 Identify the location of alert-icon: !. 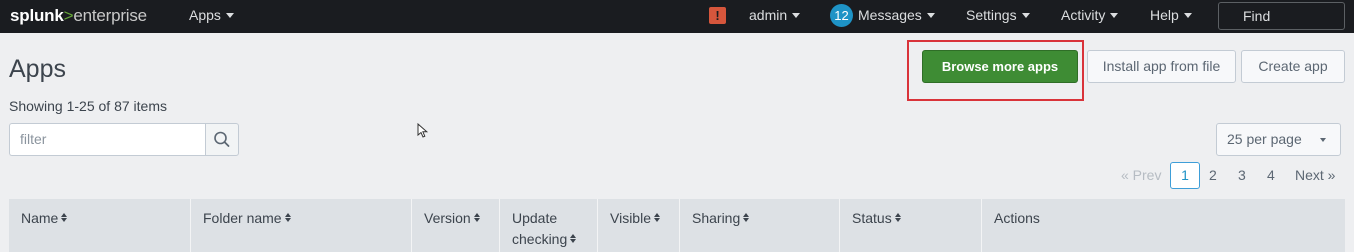
(717, 15).